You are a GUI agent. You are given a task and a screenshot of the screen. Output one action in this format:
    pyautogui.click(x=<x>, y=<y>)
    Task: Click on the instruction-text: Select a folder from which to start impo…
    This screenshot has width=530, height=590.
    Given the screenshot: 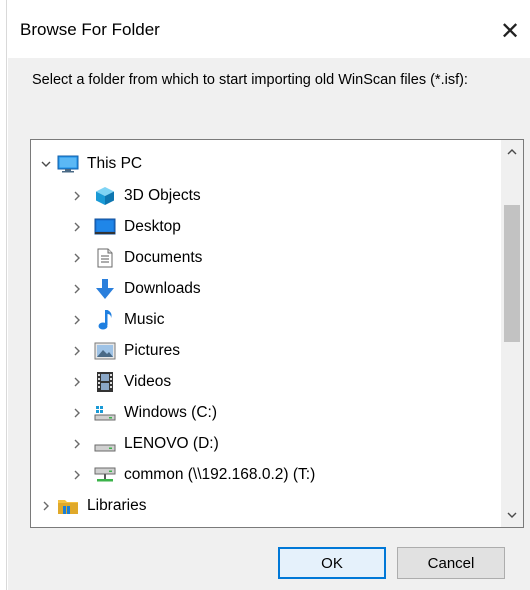 What is the action you would take?
    pyautogui.click(x=250, y=80)
    